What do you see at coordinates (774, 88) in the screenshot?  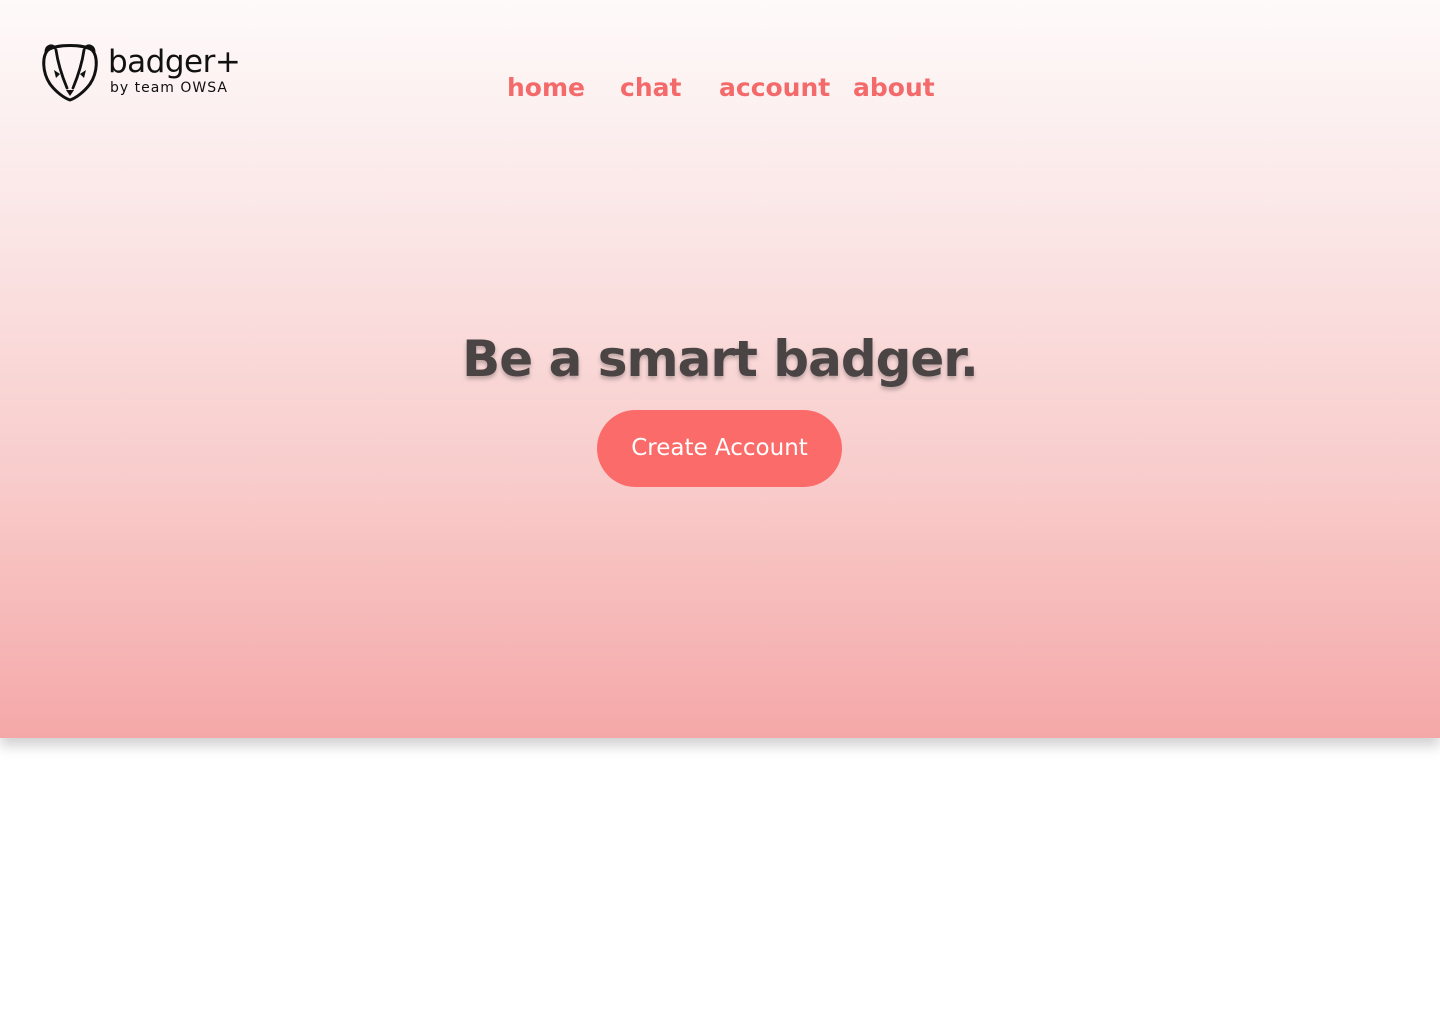 I see `nav-link-account: account` at bounding box center [774, 88].